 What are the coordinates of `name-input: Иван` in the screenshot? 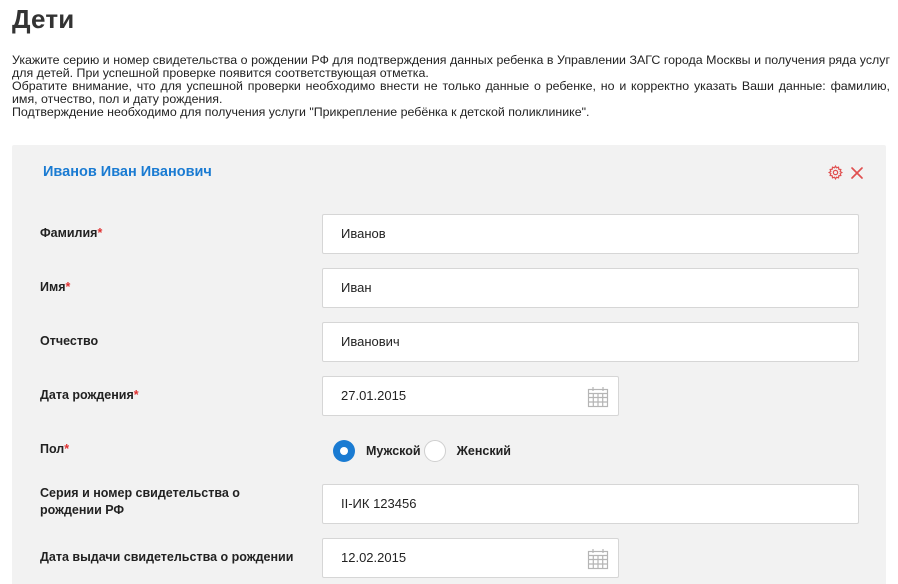 It's located at (590, 288).